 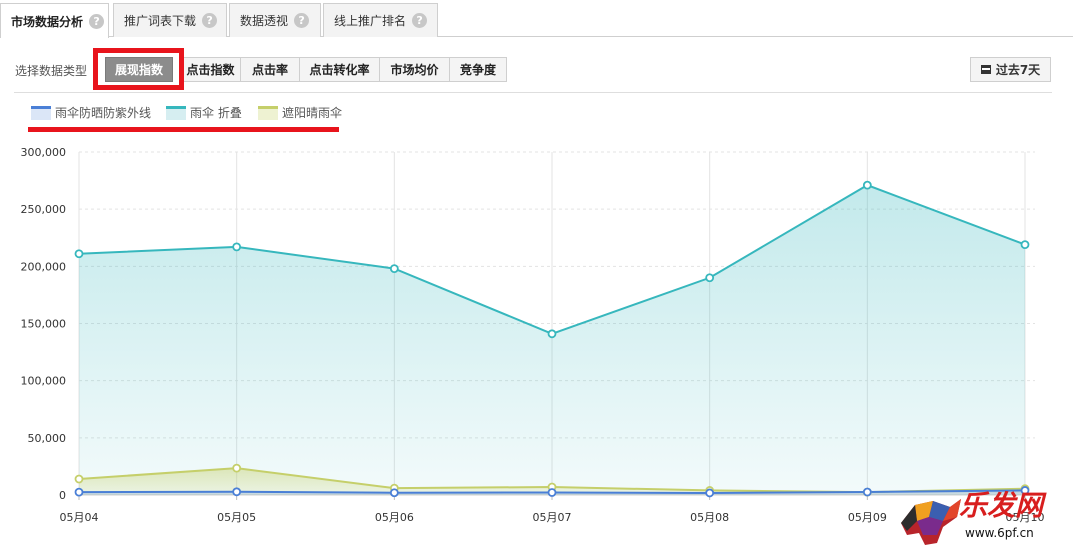 What do you see at coordinates (62, 495) in the screenshot?
I see `y-tick-label: 0` at bounding box center [62, 495].